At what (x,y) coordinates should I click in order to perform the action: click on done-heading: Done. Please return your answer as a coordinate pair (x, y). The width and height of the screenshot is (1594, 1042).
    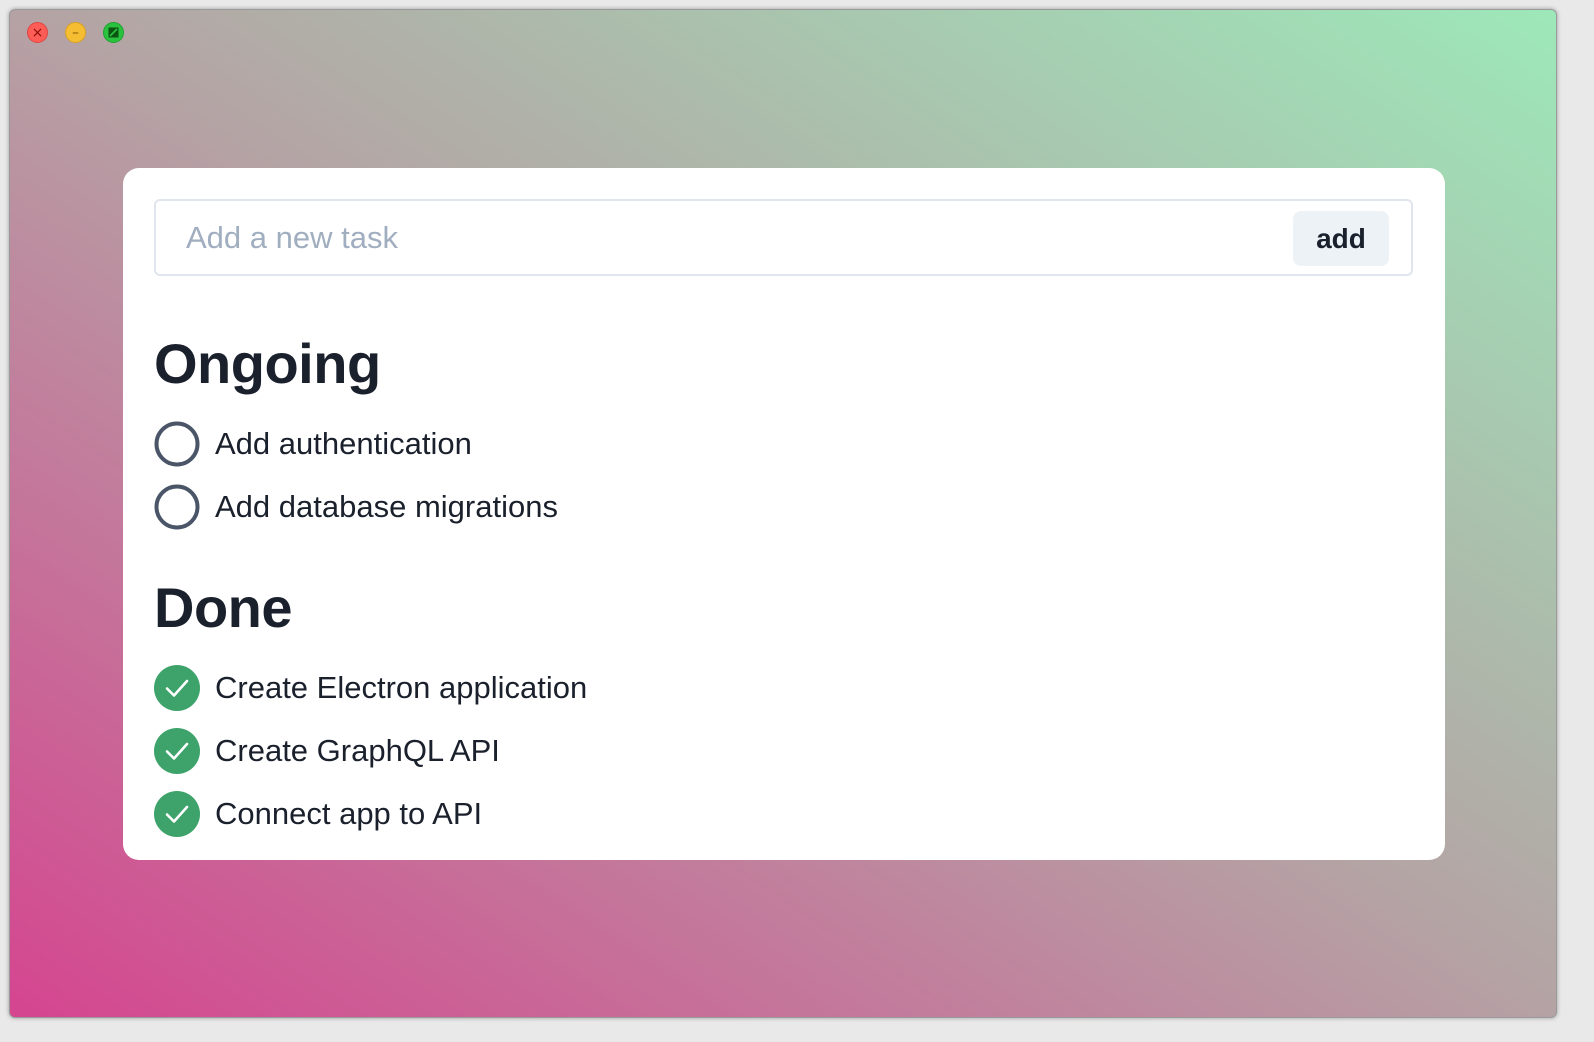
    Looking at the image, I should click on (223, 607).